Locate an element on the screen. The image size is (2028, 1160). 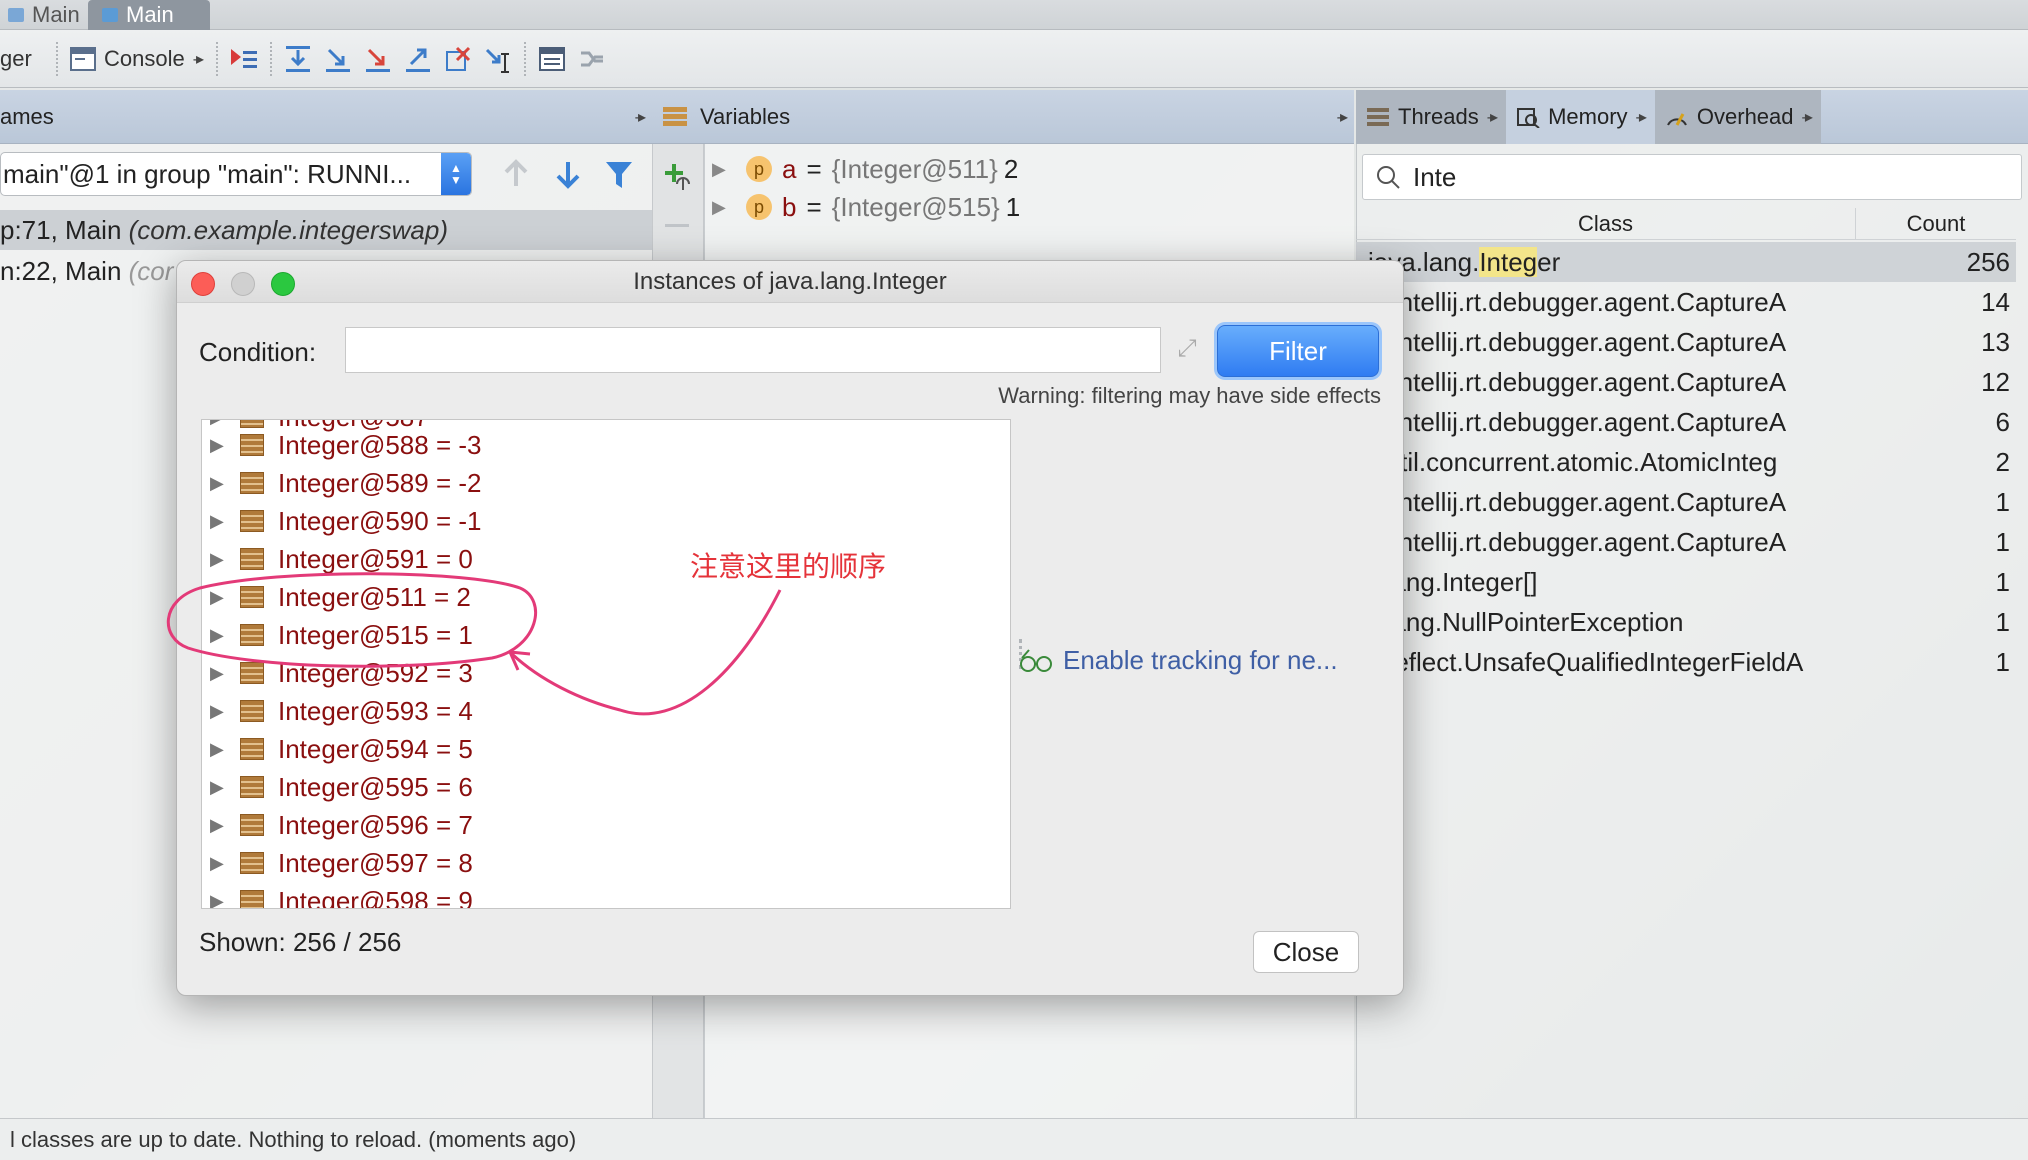
annotation-circle is located at coordinates (351, 620).